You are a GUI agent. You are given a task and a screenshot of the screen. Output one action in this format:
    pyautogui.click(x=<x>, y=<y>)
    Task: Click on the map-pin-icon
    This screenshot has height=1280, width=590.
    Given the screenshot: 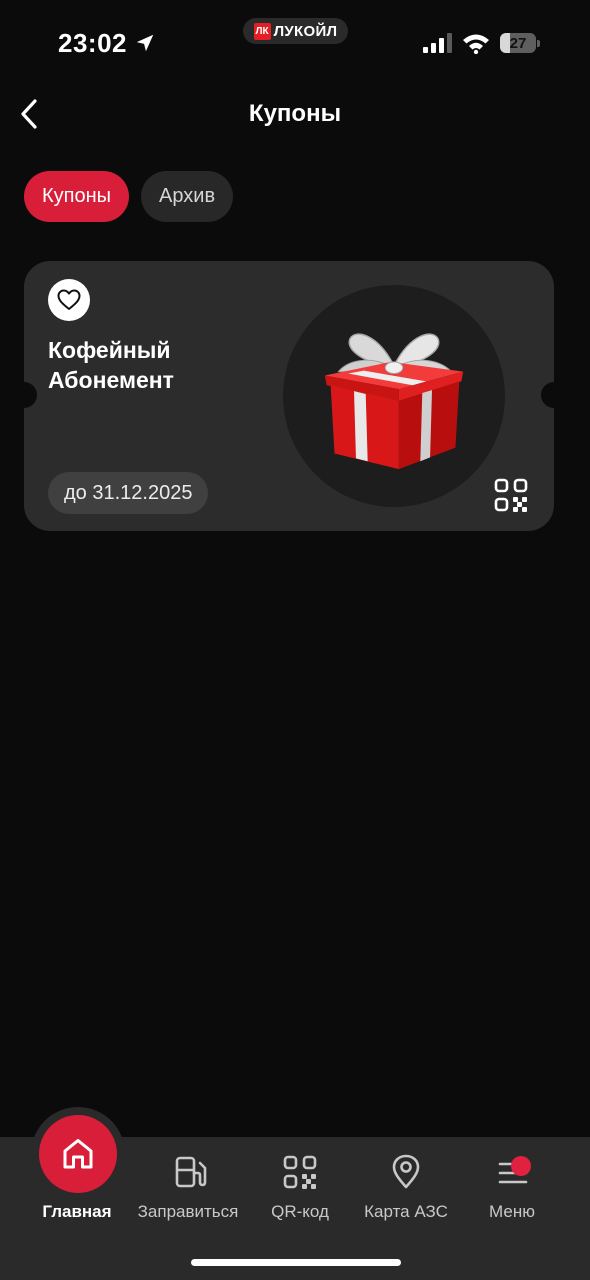 What is the action you would take?
    pyautogui.click(x=406, y=1172)
    